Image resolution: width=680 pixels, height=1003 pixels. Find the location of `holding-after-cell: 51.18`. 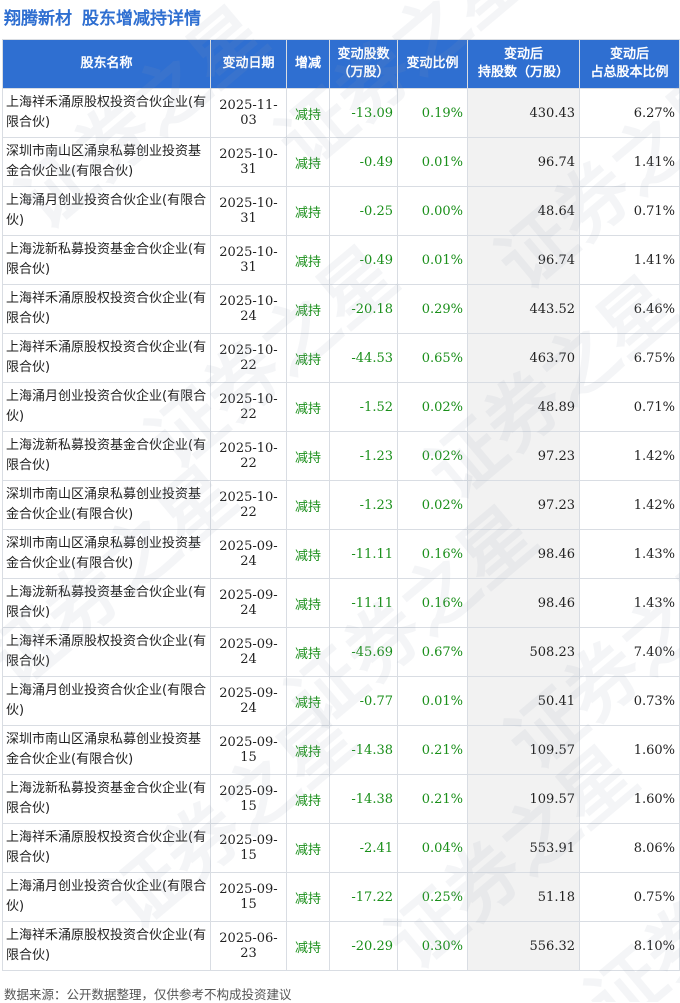

holding-after-cell: 51.18 is located at coordinates (523, 897).